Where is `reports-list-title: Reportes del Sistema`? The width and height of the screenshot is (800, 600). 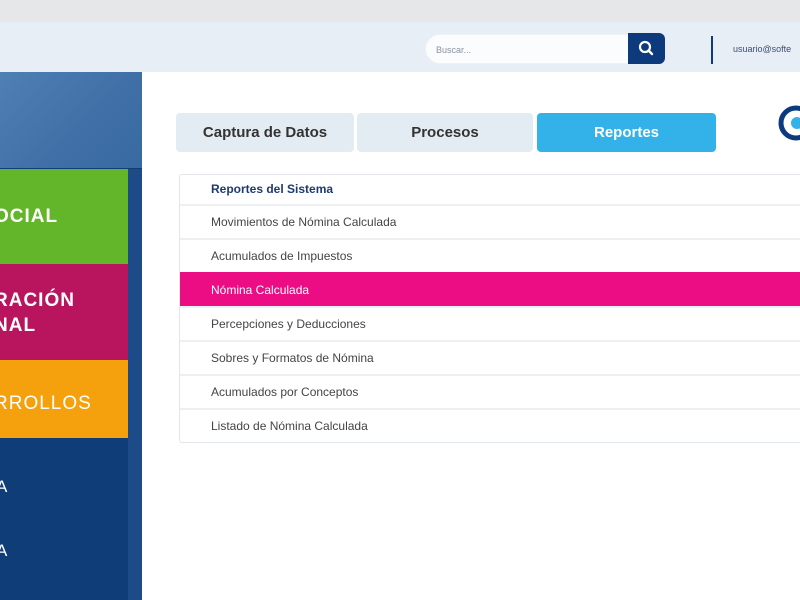
reports-list-title: Reportes del Sistema is located at coordinates (272, 189).